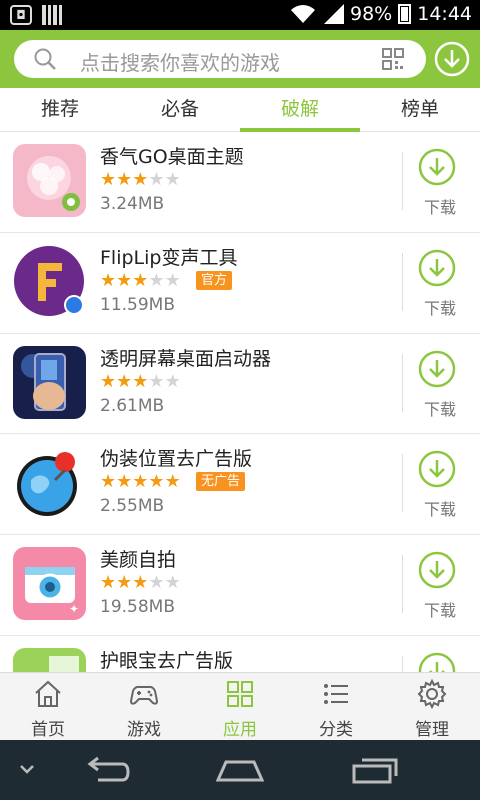  Describe the element at coordinates (132, 204) in the screenshot. I see `app-size: 3.24MB` at that location.